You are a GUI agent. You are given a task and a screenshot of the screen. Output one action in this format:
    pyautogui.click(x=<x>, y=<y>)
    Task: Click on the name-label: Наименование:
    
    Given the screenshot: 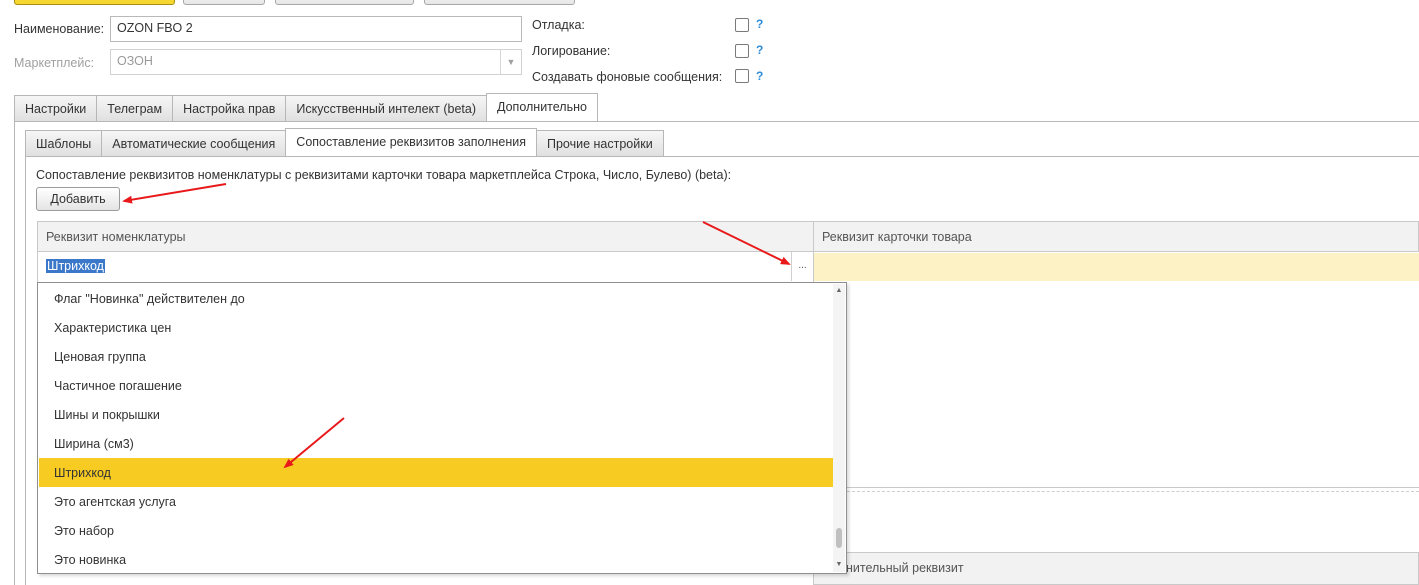 What is the action you would take?
    pyautogui.click(x=59, y=29)
    